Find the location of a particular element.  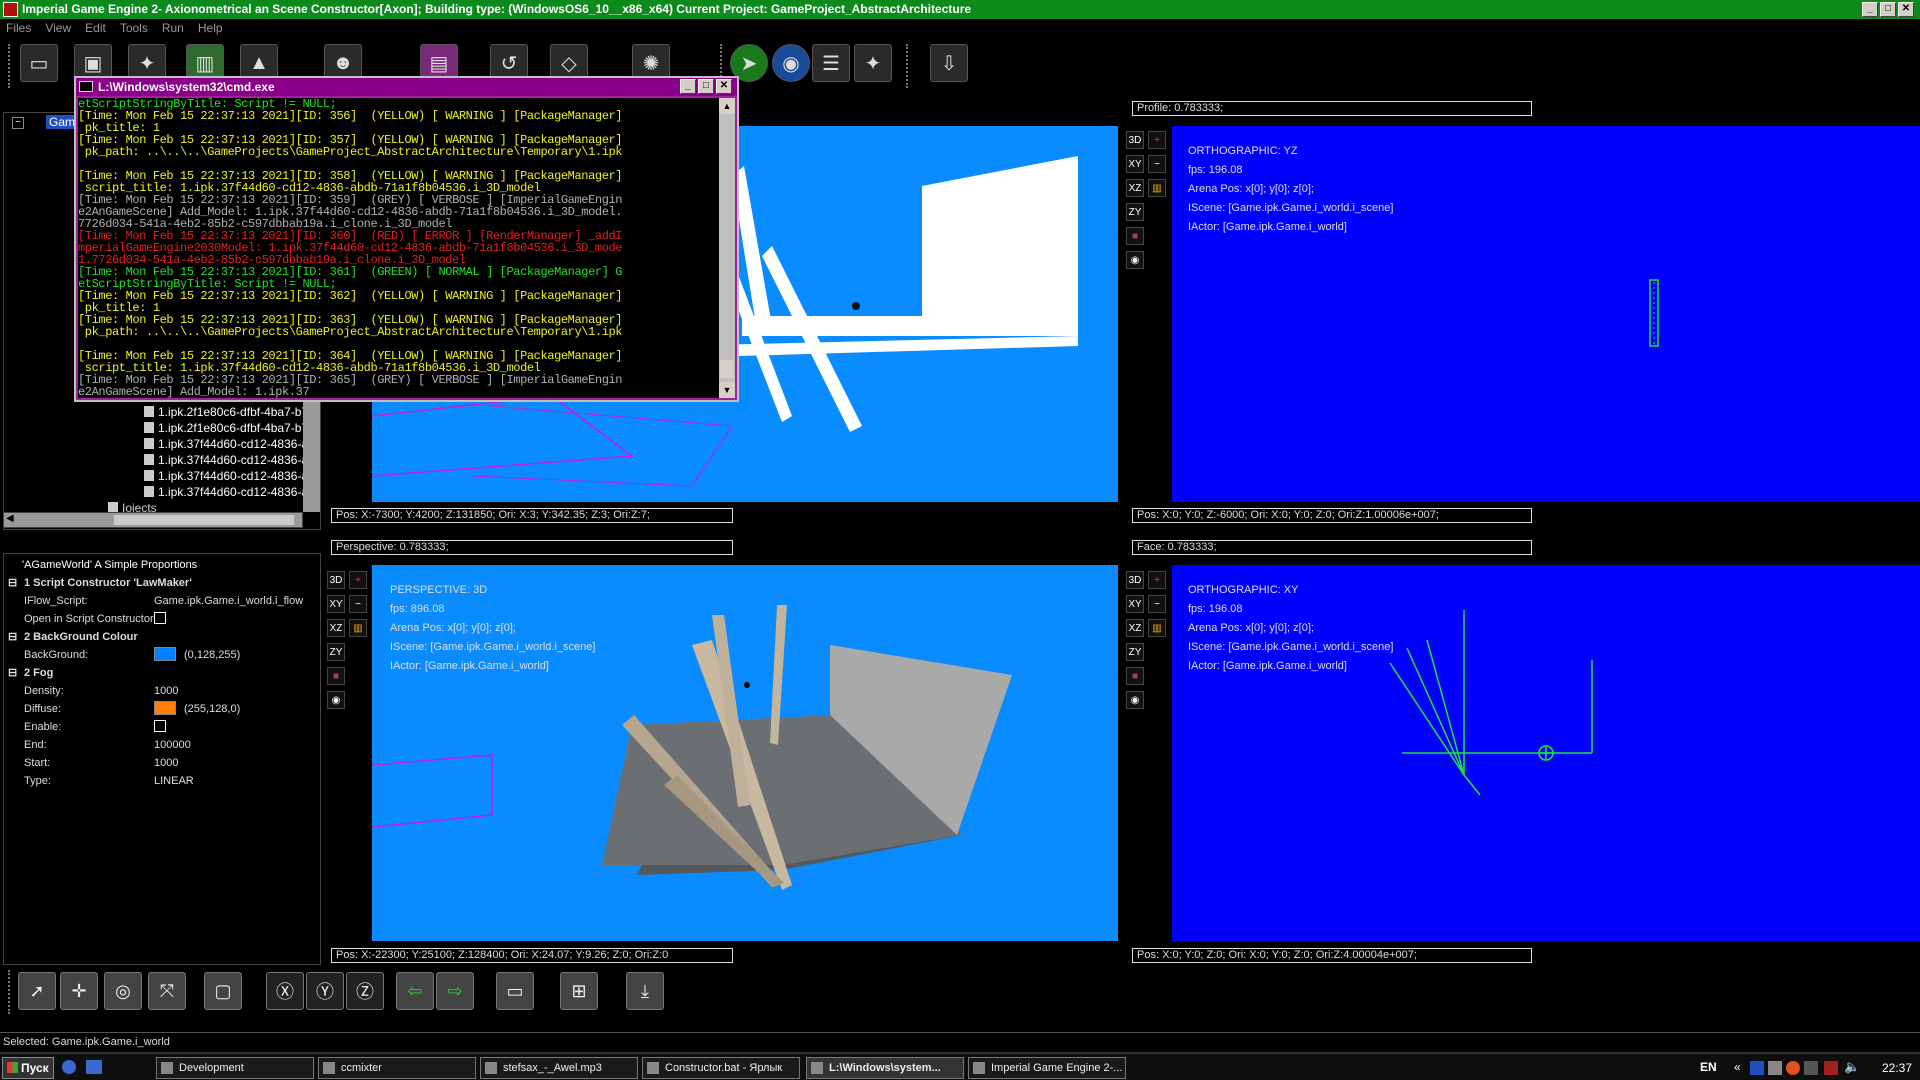

scroll-thumb is located at coordinates (204, 520).